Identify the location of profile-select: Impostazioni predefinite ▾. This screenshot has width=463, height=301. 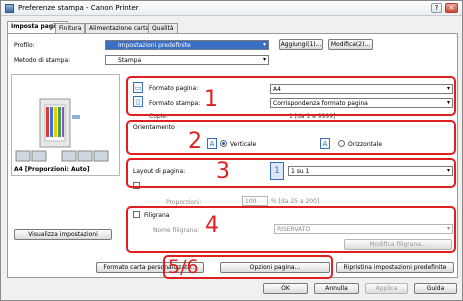
(187, 45).